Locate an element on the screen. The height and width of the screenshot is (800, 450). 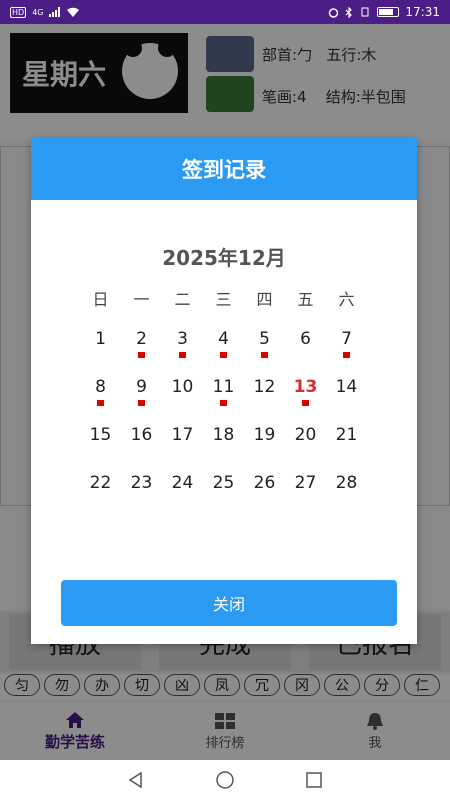
calendar-day-number: 14 is located at coordinates (346, 387).